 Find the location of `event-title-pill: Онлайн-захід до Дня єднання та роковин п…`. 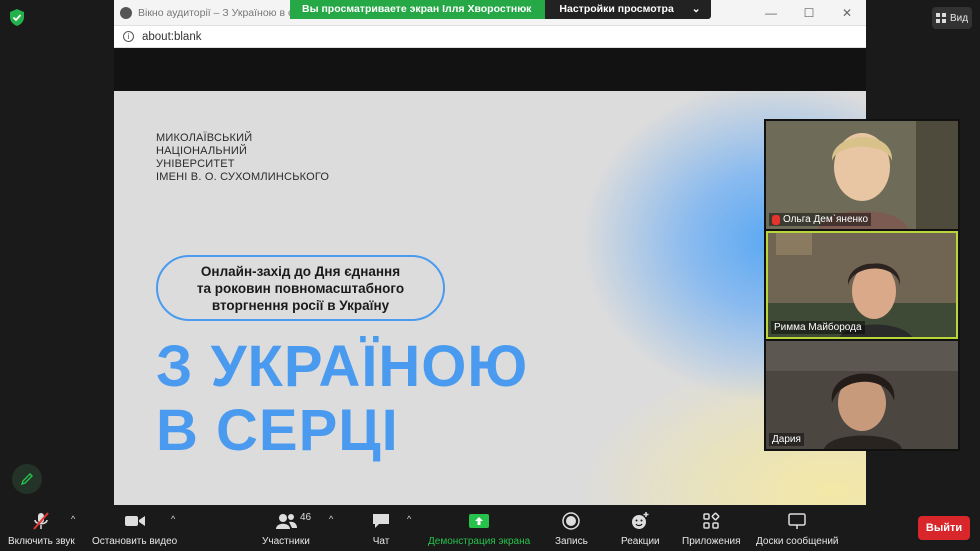

event-title-pill: Онлайн-захід до Дня єднання та роковин п… is located at coordinates (300, 288).